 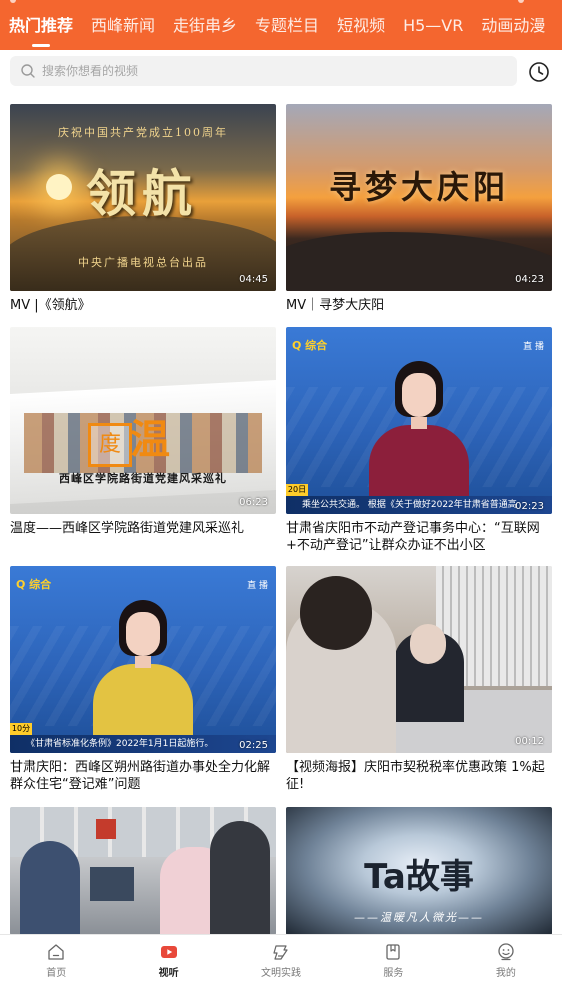 What do you see at coordinates (168, 973) in the screenshot?
I see `nav-label: 视听` at bounding box center [168, 973].